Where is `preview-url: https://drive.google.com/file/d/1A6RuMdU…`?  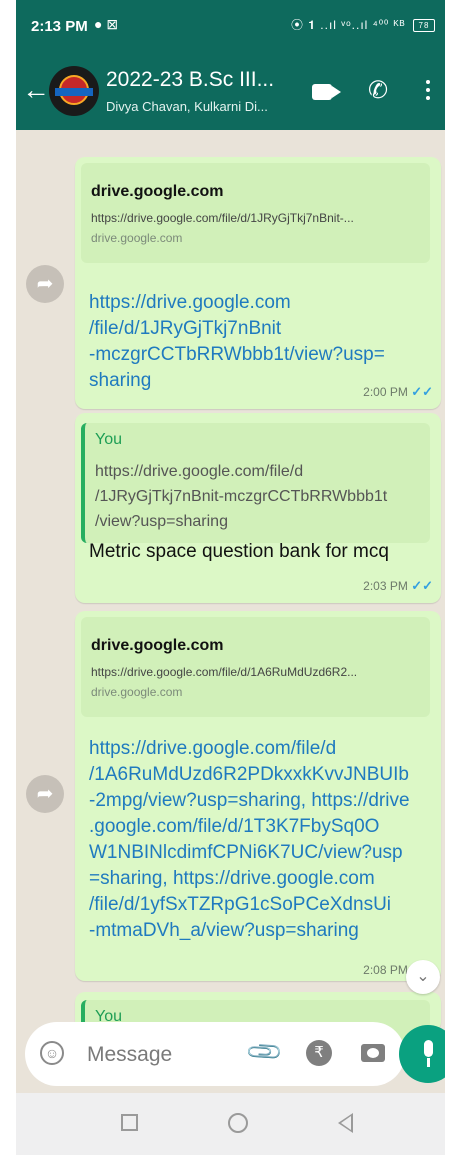
preview-url: https://drive.google.com/file/d/1A6RuMdU… is located at coordinates (224, 672).